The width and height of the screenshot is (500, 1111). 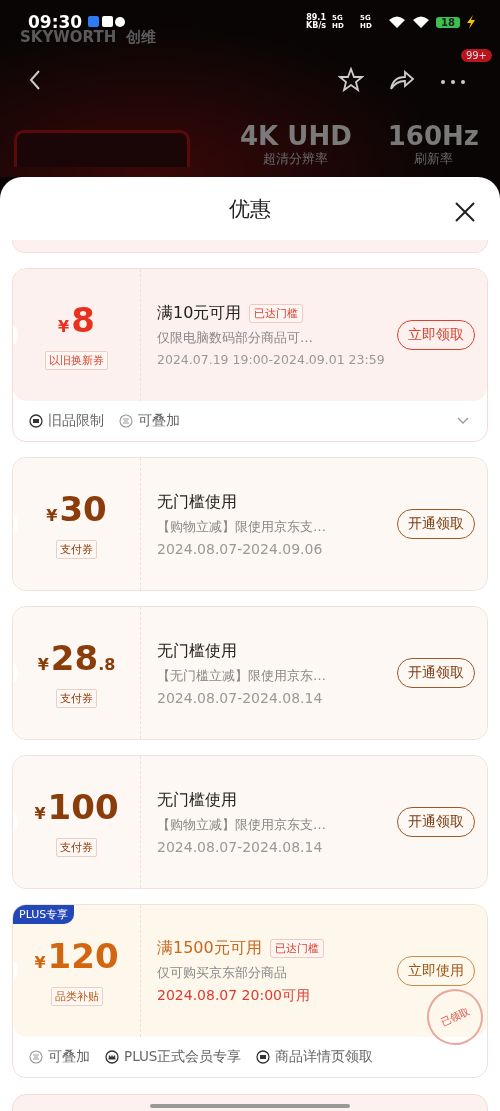 What do you see at coordinates (76, 421) in the screenshot?
I see `coupon-condition: 旧品限制` at bounding box center [76, 421].